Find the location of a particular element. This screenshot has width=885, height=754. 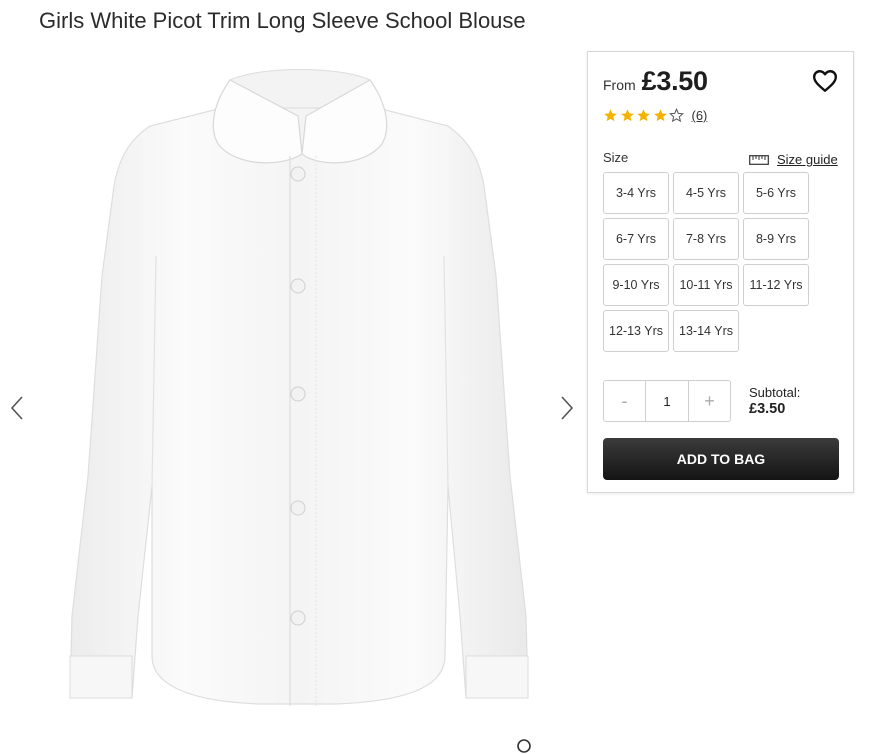

size-option: 12-13 Yrs is located at coordinates (636, 331).